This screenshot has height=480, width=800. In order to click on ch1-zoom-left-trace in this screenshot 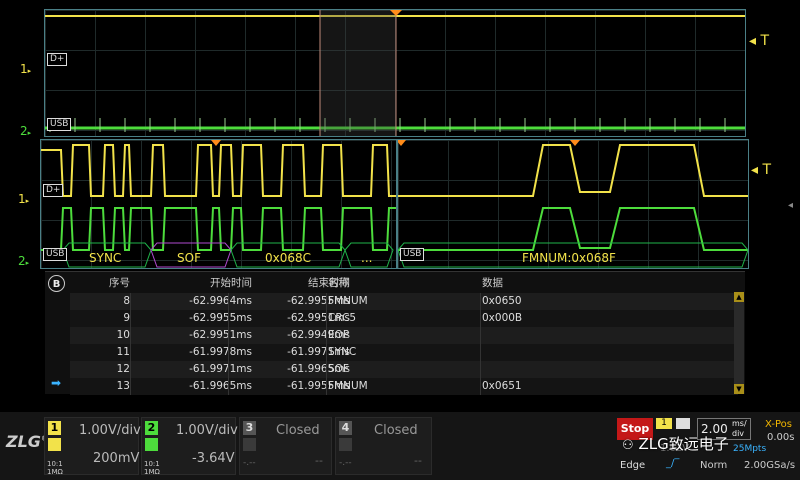, I will do `click(218, 170)`.